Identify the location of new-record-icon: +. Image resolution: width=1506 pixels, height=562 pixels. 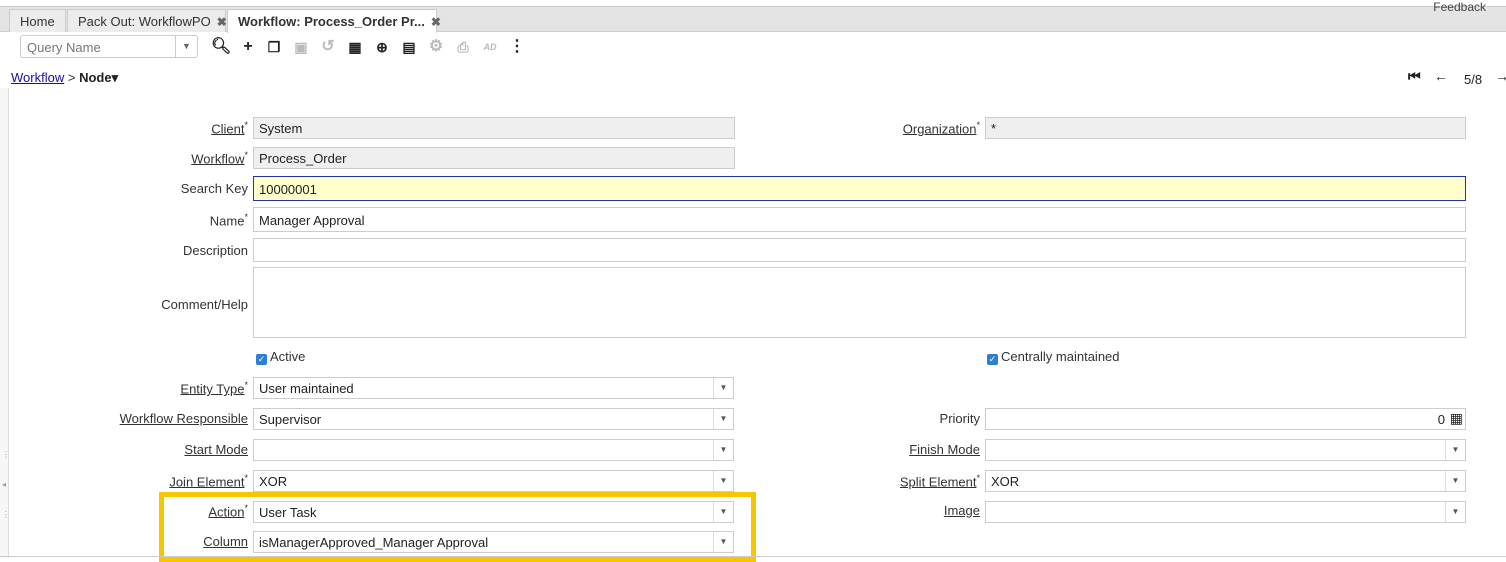
(248, 47).